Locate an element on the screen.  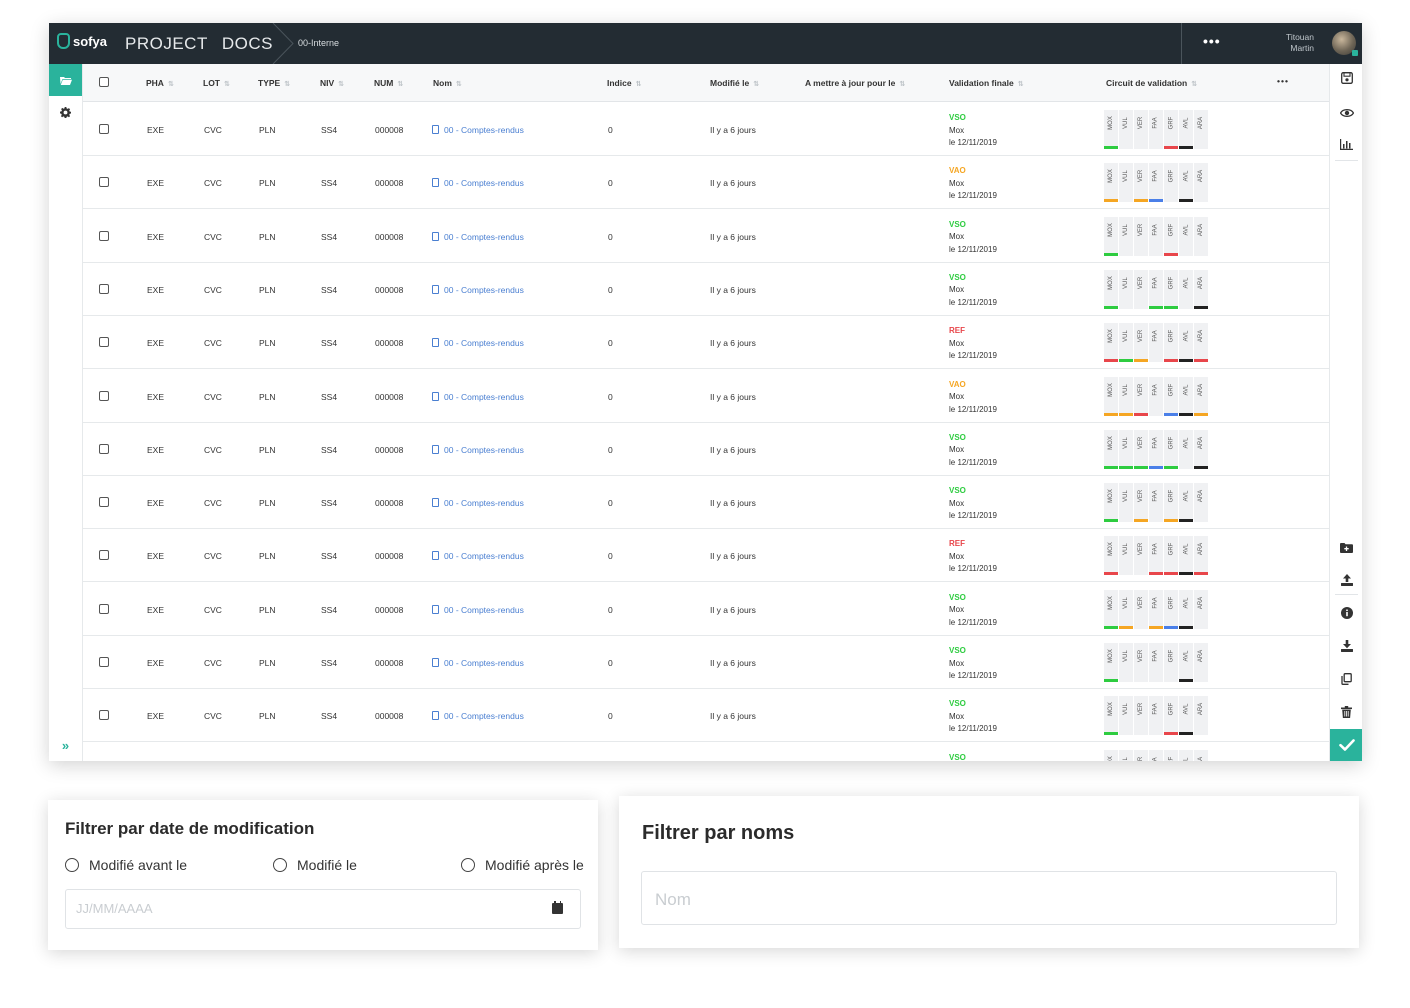
name-input is located at coordinates (985, 900).